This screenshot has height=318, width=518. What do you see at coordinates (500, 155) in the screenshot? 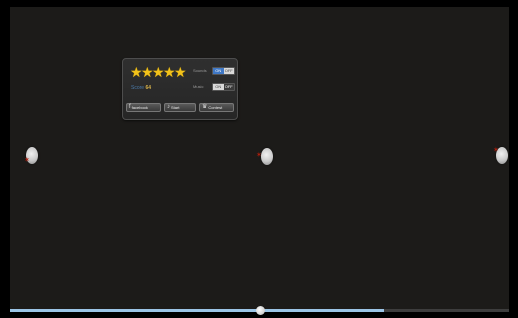
I see `right-marker: ✶` at bounding box center [500, 155].